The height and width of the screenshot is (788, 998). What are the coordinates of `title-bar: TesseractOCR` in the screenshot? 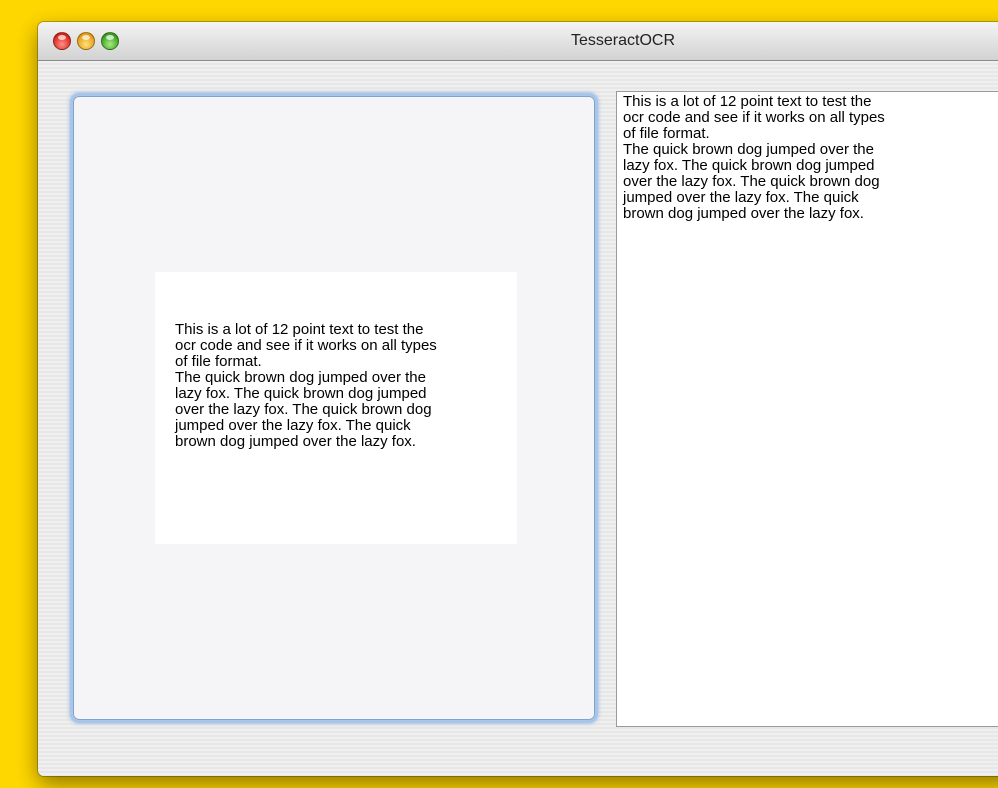 It's located at (518, 41).